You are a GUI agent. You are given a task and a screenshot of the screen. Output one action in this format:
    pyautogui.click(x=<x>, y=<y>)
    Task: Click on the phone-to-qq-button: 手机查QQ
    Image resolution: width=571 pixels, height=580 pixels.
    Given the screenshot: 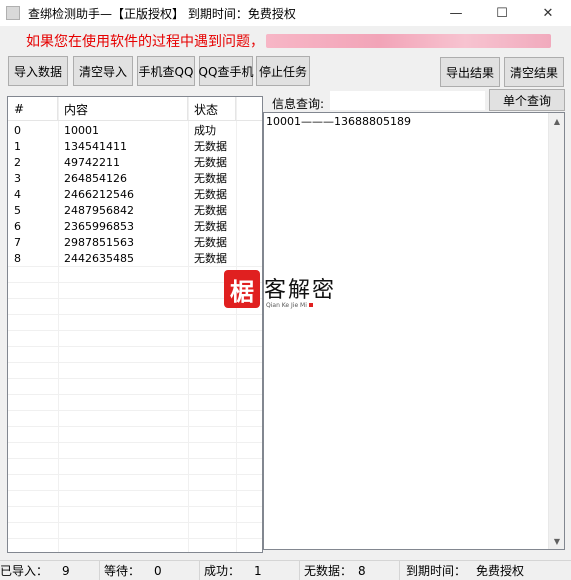 What is the action you would take?
    pyautogui.click(x=166, y=71)
    